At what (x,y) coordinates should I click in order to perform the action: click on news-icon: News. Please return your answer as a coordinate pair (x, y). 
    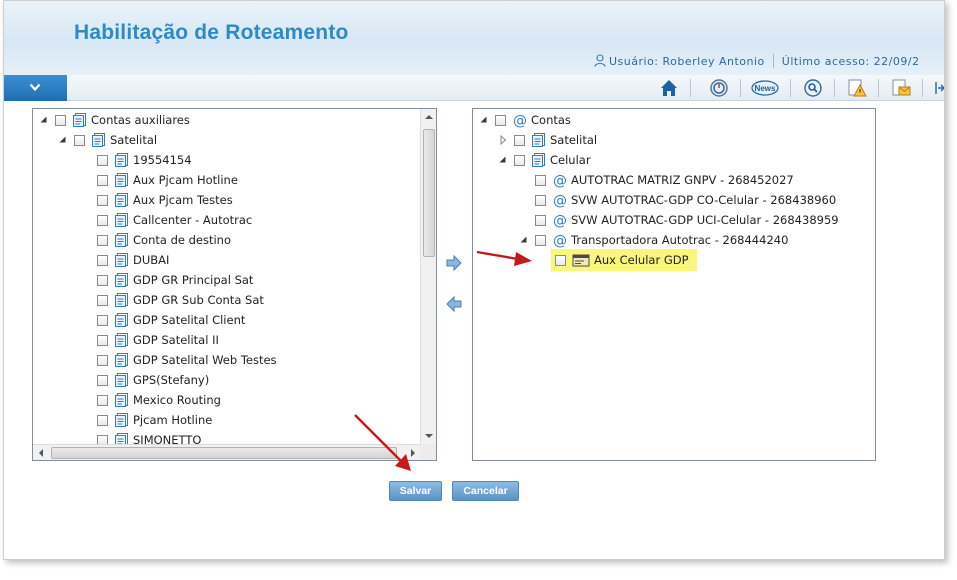
    Looking at the image, I should click on (765, 88).